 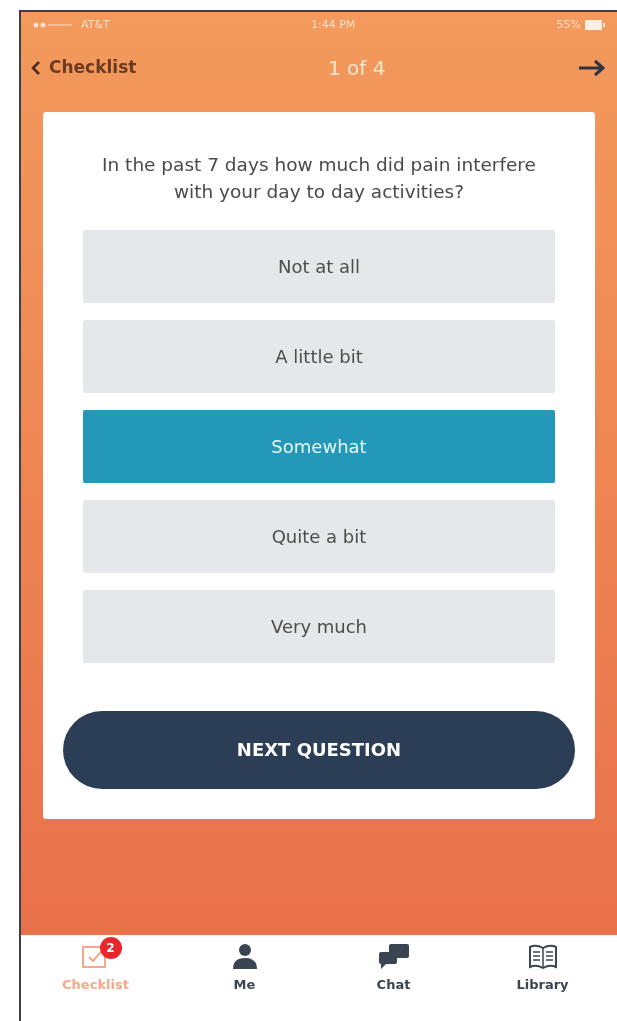 I want to click on carrier-text: AT&T, so click(x=95, y=24).